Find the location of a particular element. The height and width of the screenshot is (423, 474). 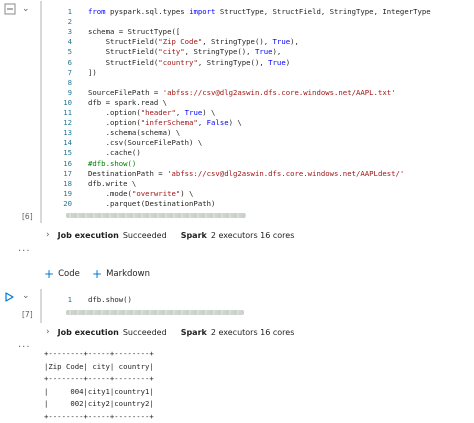

cell-2-exec-count: [7] is located at coordinates (27, 314).